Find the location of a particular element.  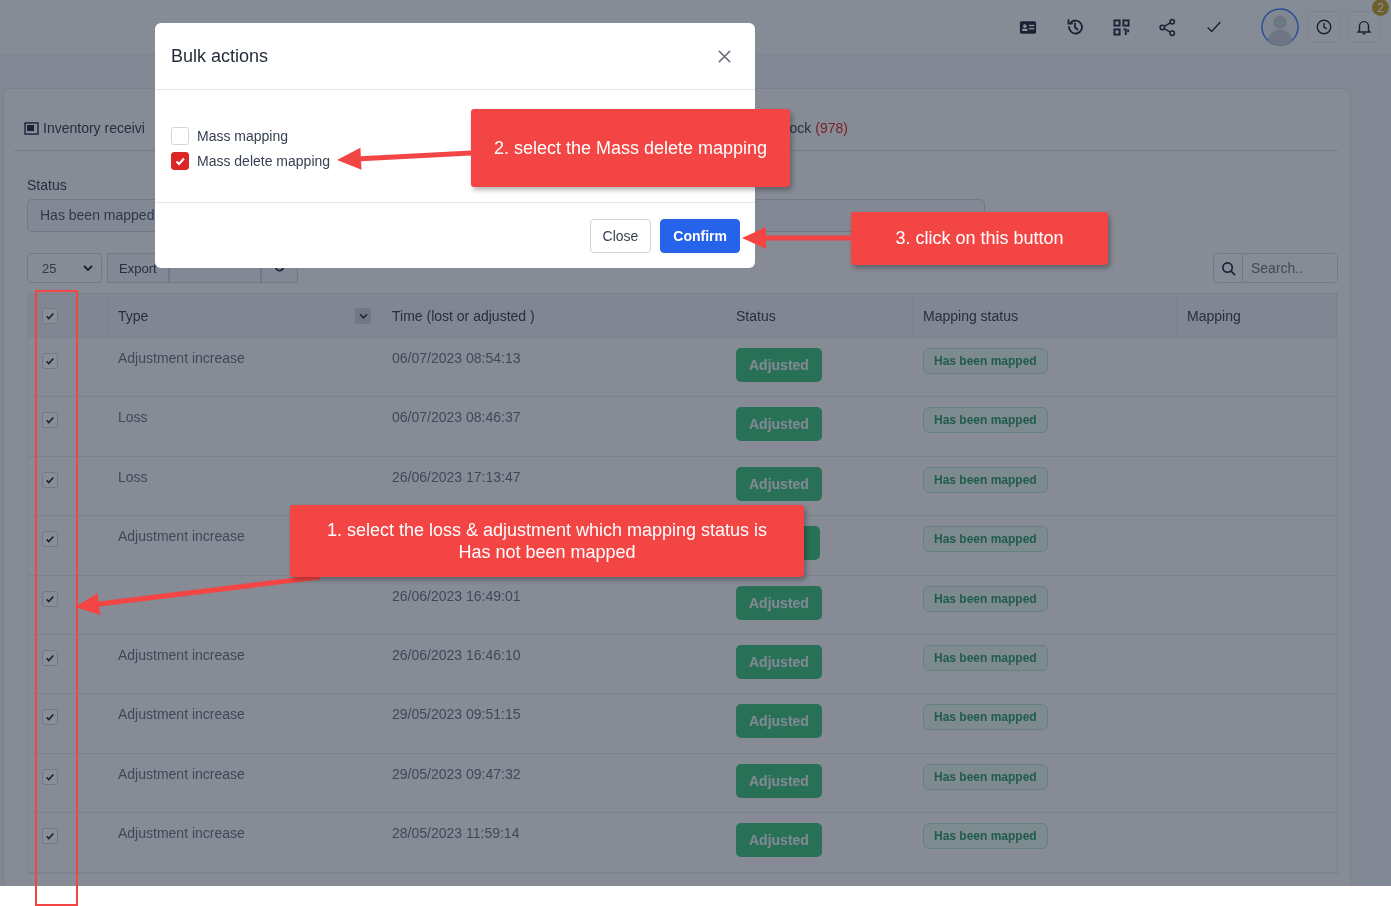

annotation-callout: 2. select the Mass delete mapping is located at coordinates (630, 148).